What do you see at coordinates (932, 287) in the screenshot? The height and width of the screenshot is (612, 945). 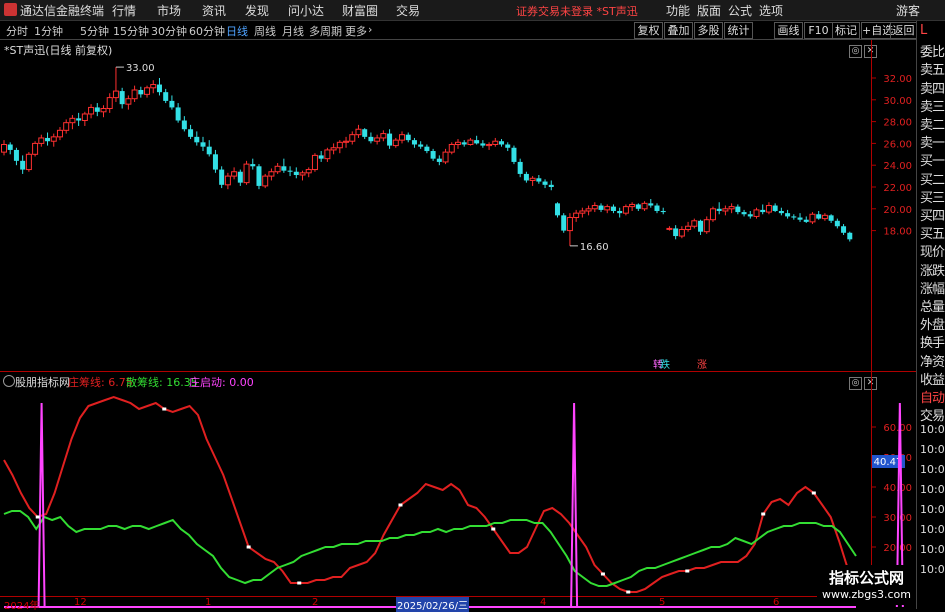 I see `side-item-14: 涨幅` at bounding box center [932, 287].